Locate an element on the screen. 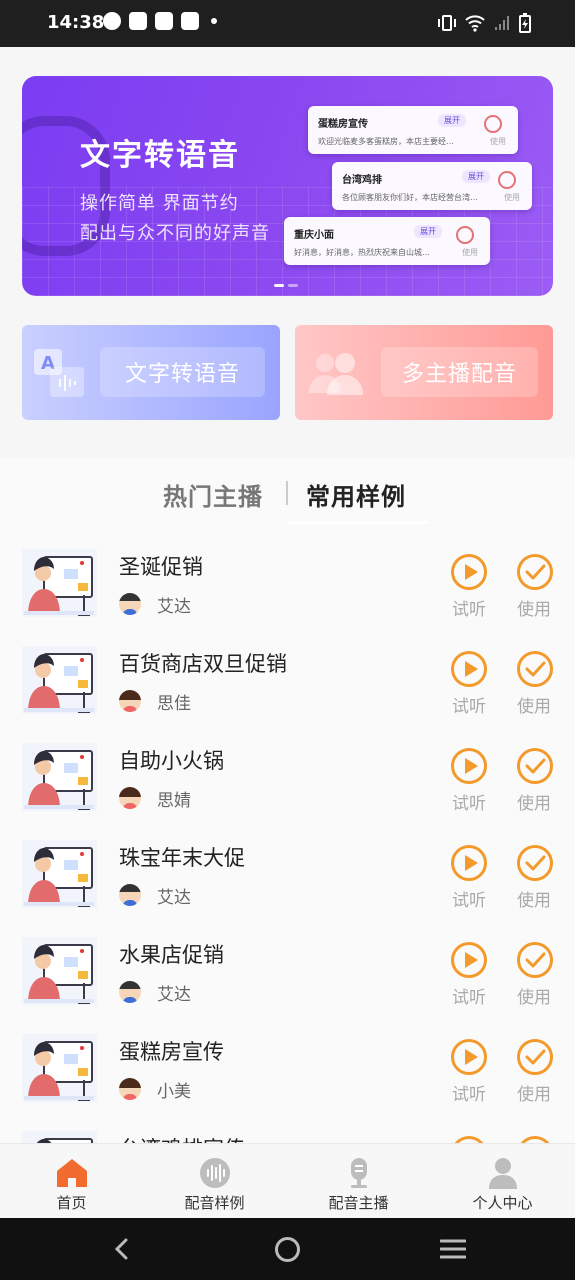 Image resolution: width=575 pixels, height=1280 pixels. tab-bar: 热门主播 常用样例 is located at coordinates (287, 491).